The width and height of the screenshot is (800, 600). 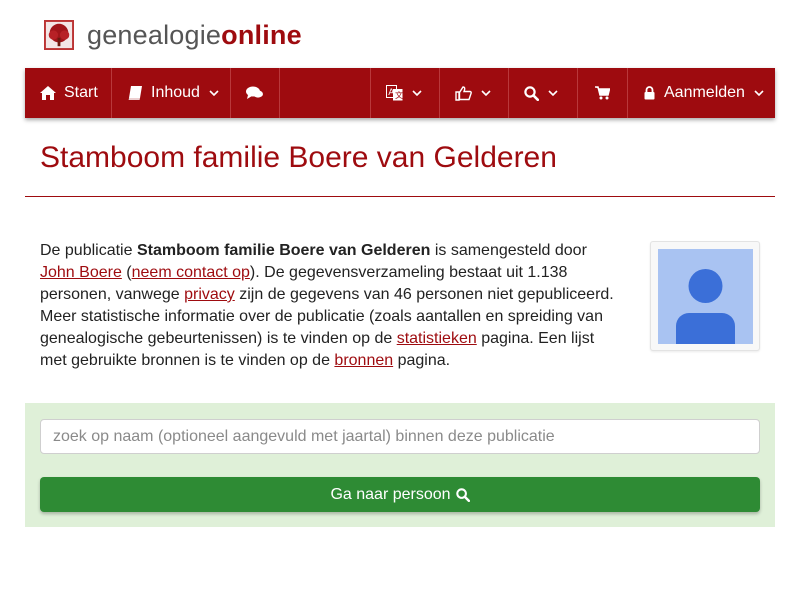 I want to click on site-logo: genealogieonline, so click(x=173, y=35).